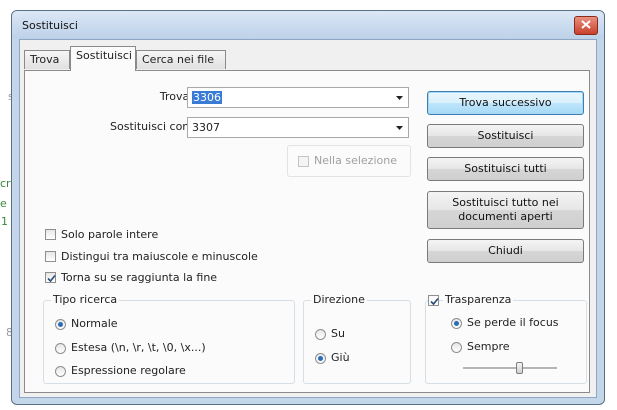 The image size is (617, 410). Describe the element at coordinates (138, 347) in the screenshot. I see `extended-label: Estesa (\n, \r, \t, \0, \x...)` at that location.